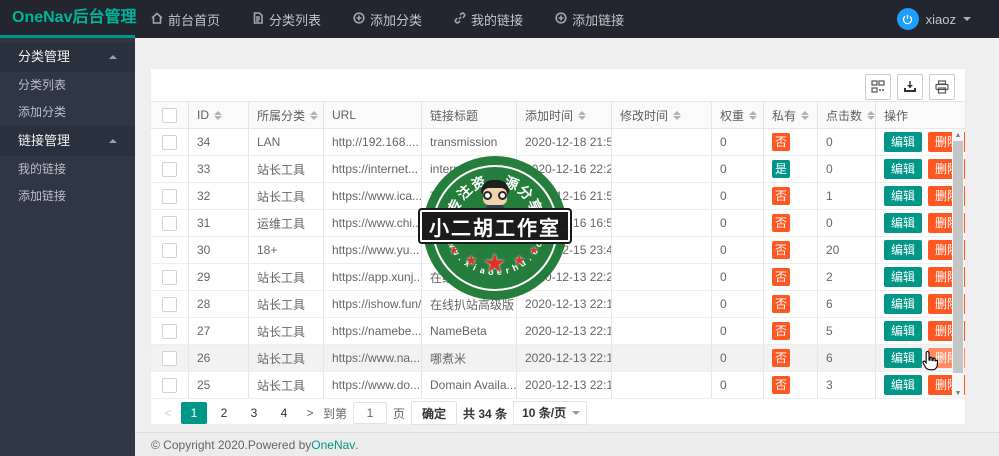 Image resolution: width=999 pixels, height=456 pixels. I want to click on nav-item-添加链接: 添加链接, so click(589, 19).